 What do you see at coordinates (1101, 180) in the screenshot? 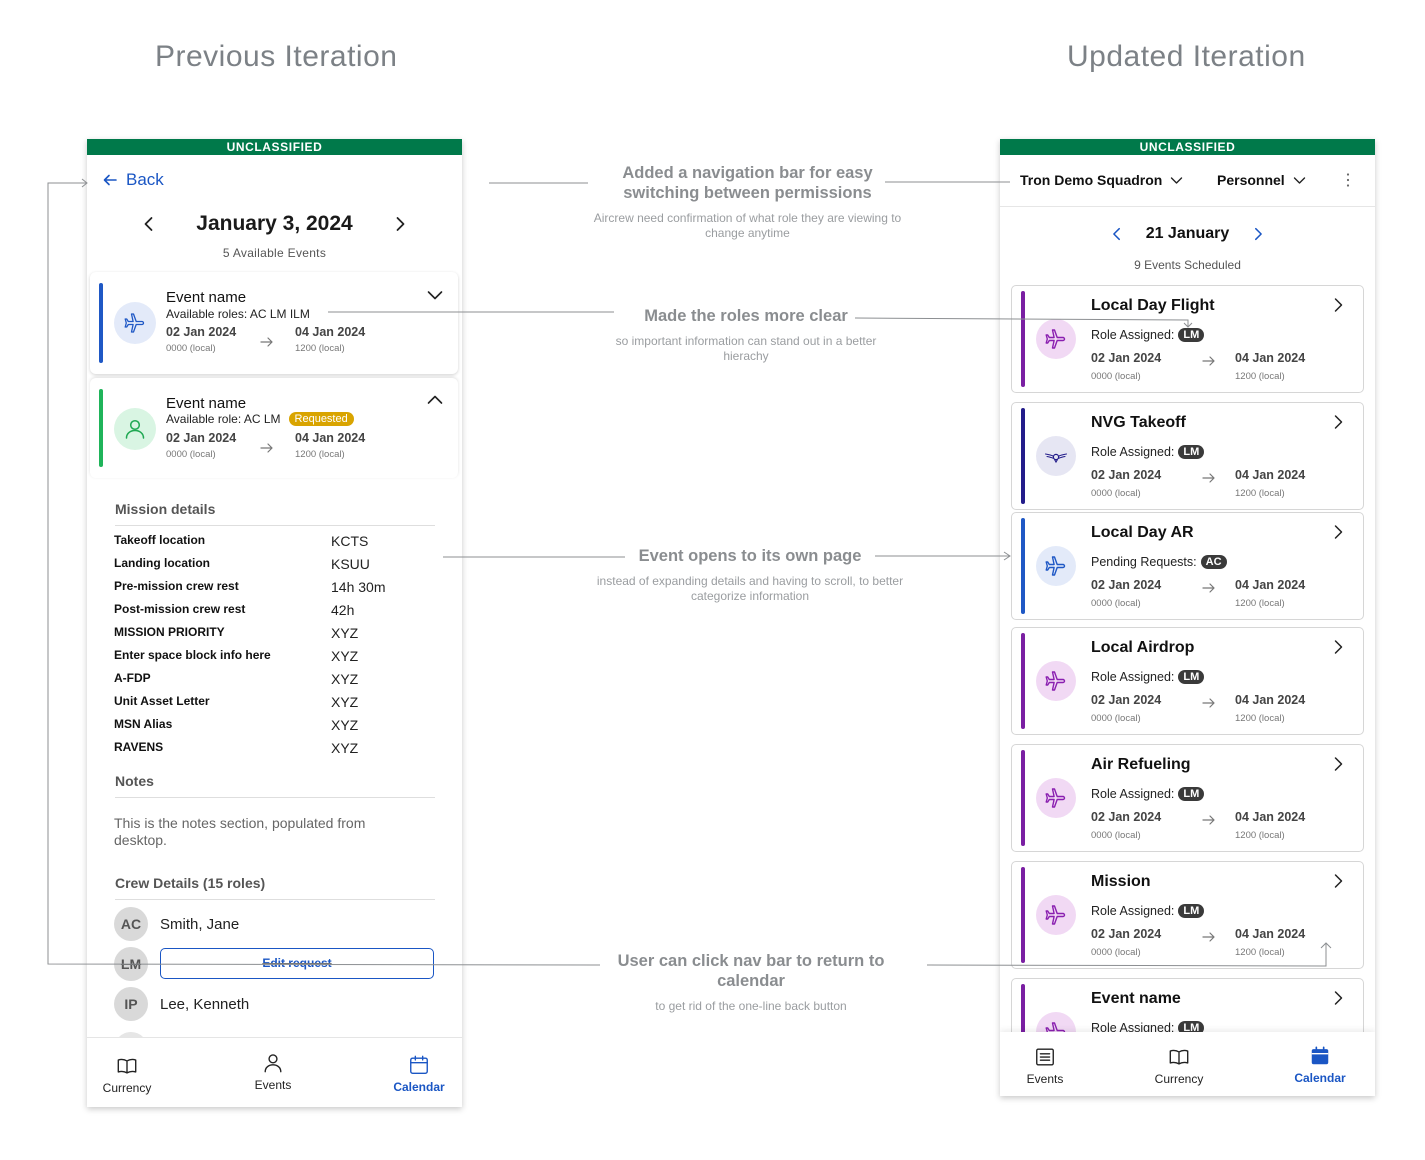
I see `squadron-selector: Tron Demo Squadron` at bounding box center [1101, 180].